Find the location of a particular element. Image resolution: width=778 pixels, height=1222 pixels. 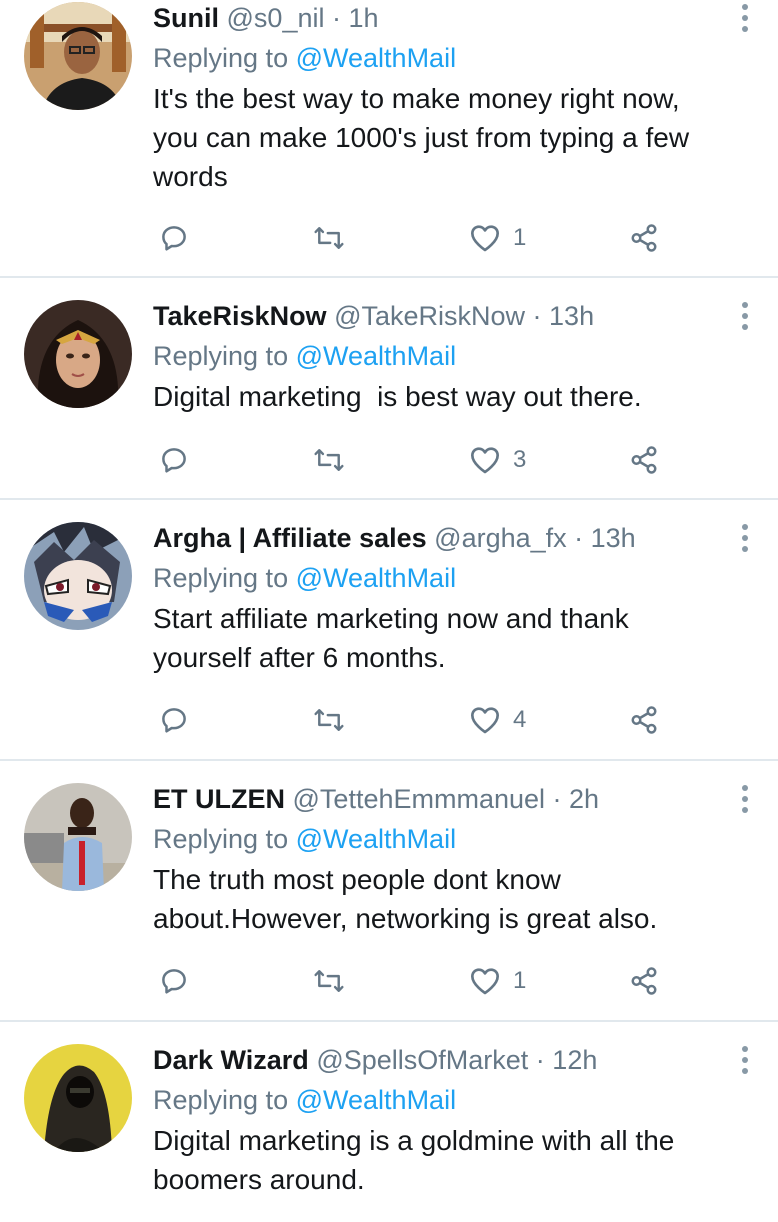

action-bar: 3 is located at coordinates (433, 460).